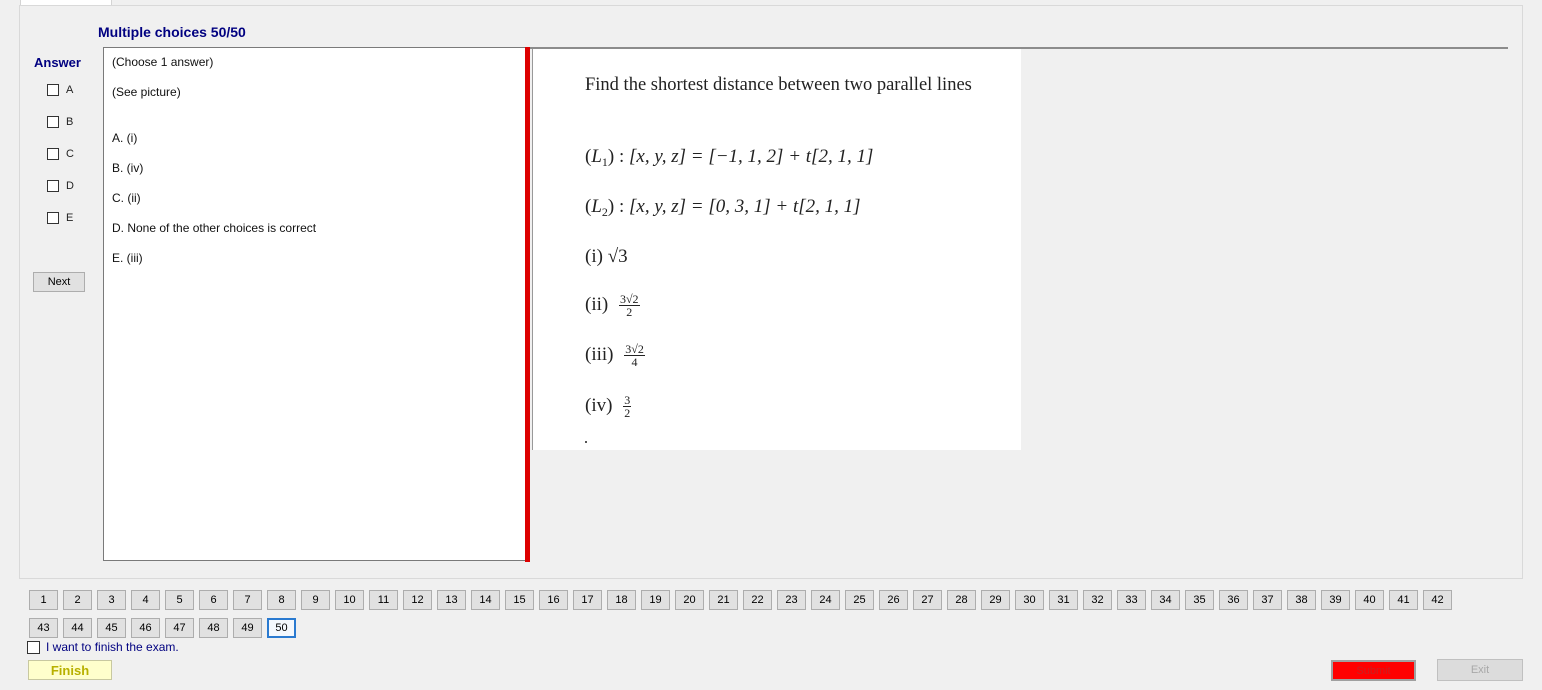 This screenshot has width=1542, height=690. What do you see at coordinates (70, 186) in the screenshot?
I see `answer-option-label: D` at bounding box center [70, 186].